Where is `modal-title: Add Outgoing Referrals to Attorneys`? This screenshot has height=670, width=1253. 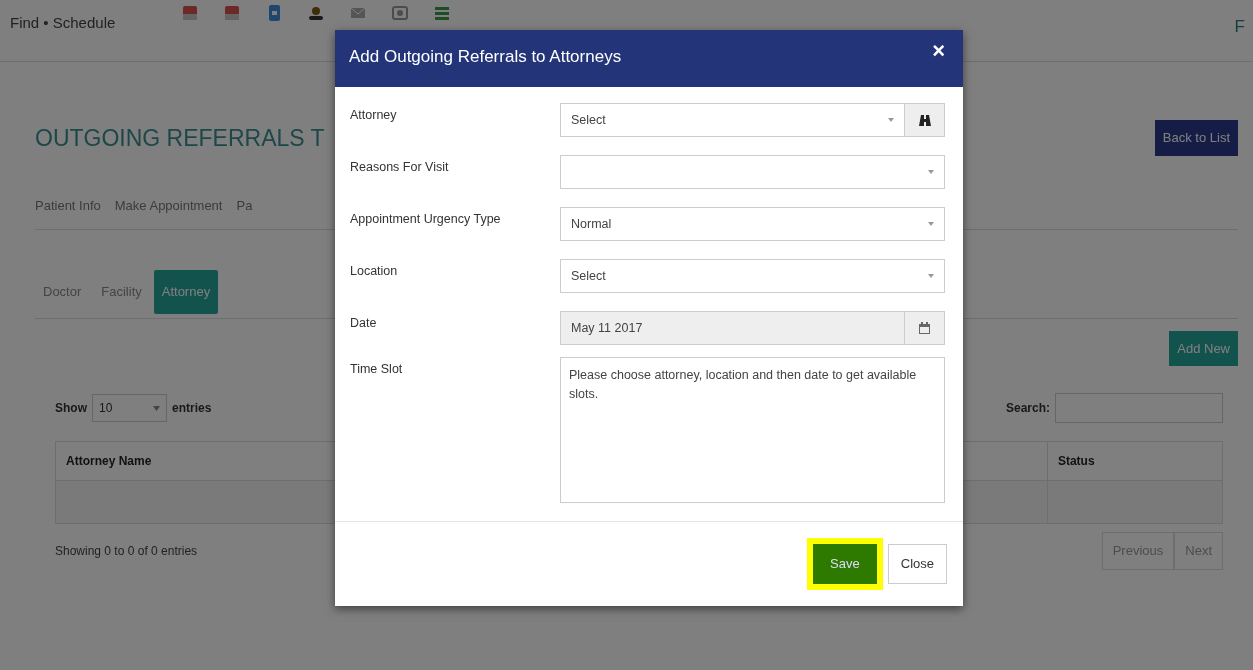
modal-title: Add Outgoing Referrals to Attorneys is located at coordinates (485, 56).